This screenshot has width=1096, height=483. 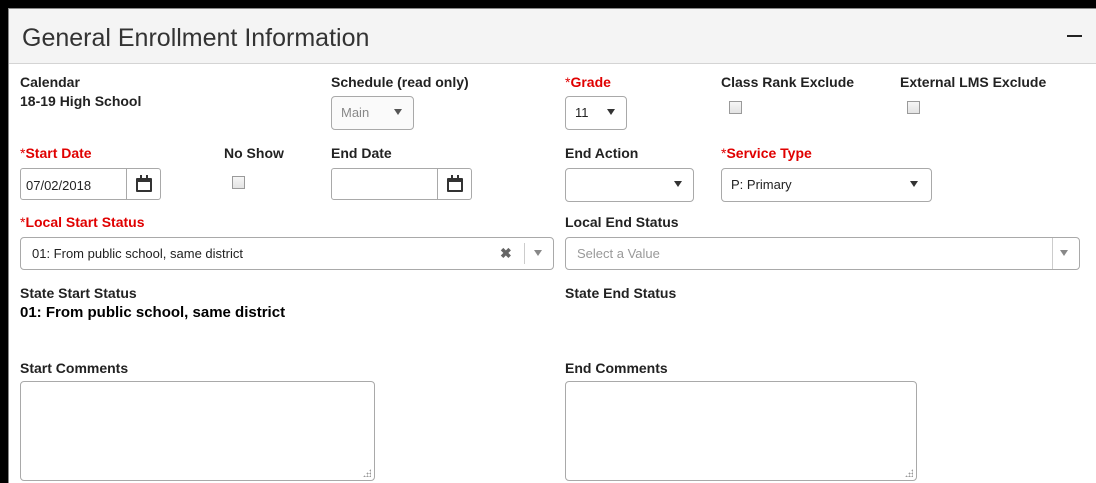 I want to click on end-action-select, so click(x=629, y=185).